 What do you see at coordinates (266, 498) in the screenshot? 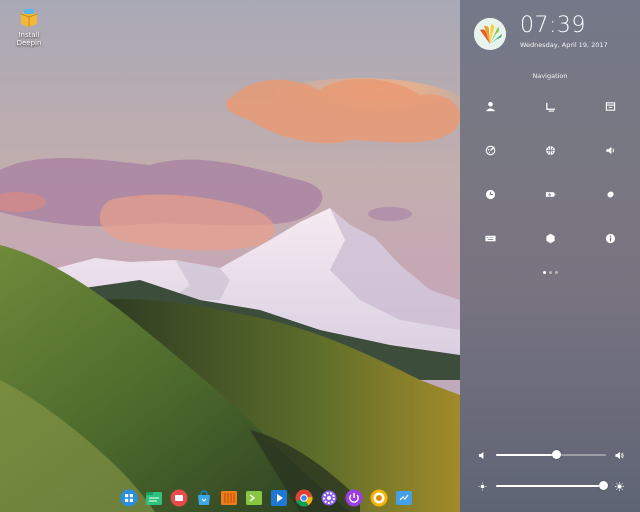
I see `dock` at bounding box center [266, 498].